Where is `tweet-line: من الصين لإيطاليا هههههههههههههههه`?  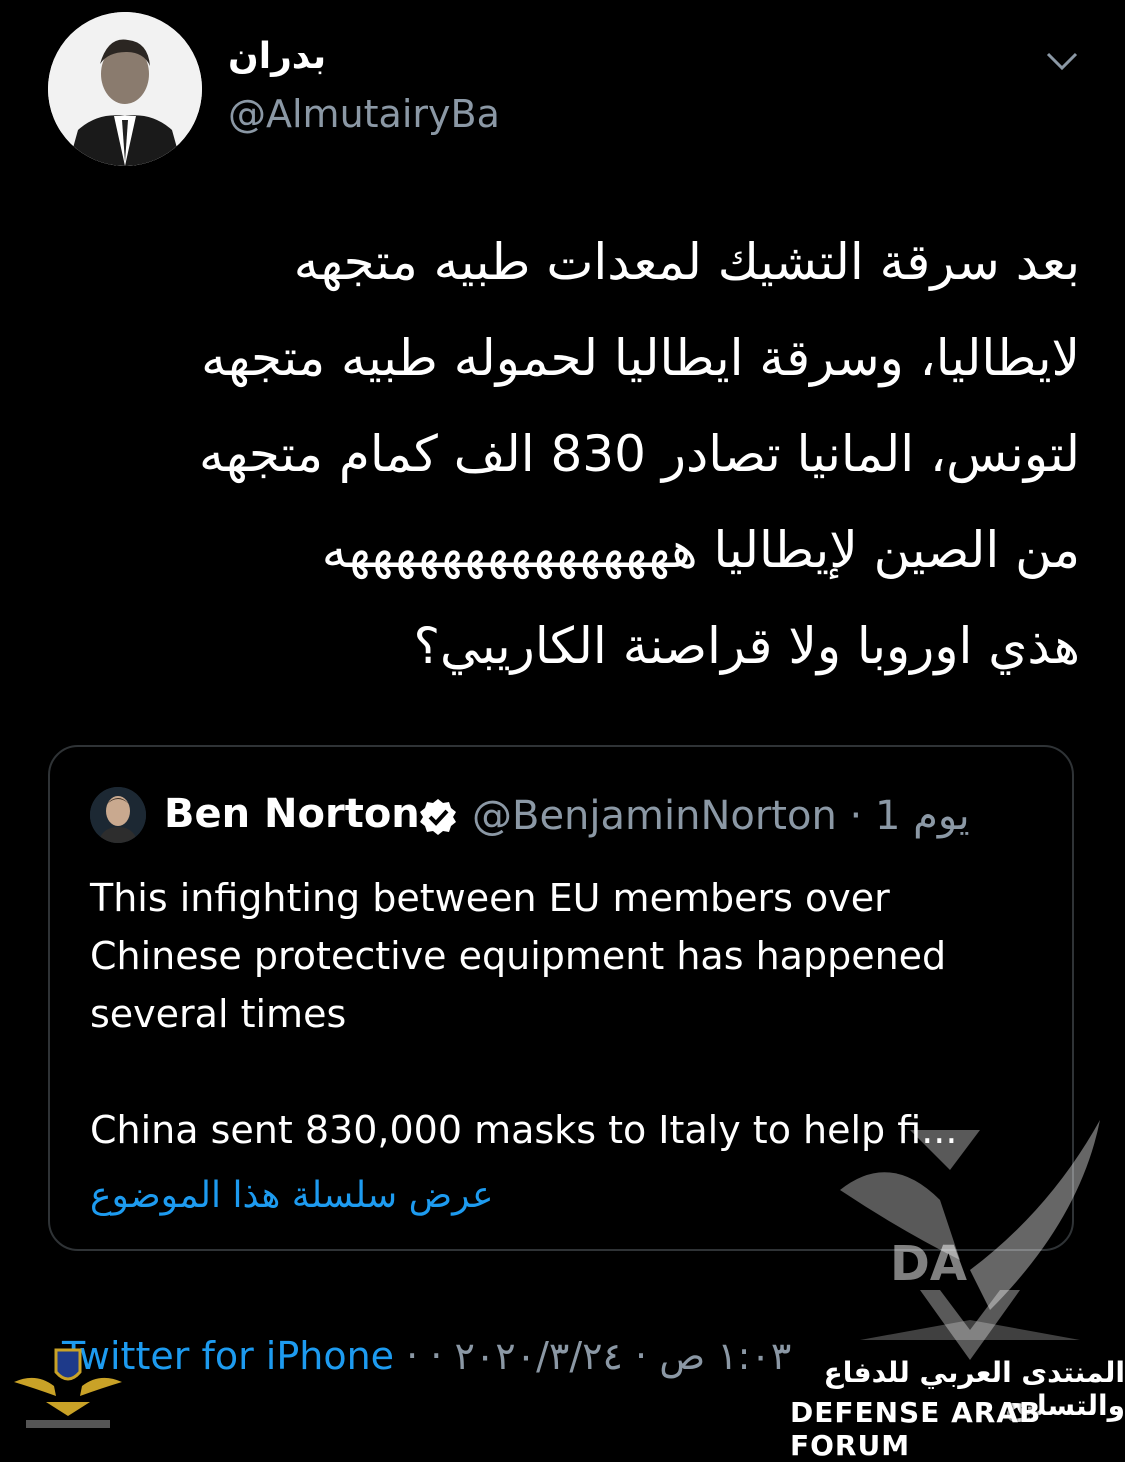
tweet-line: من الصين لإيطاليا هههههههههههههههه is located at coordinates (700, 550).